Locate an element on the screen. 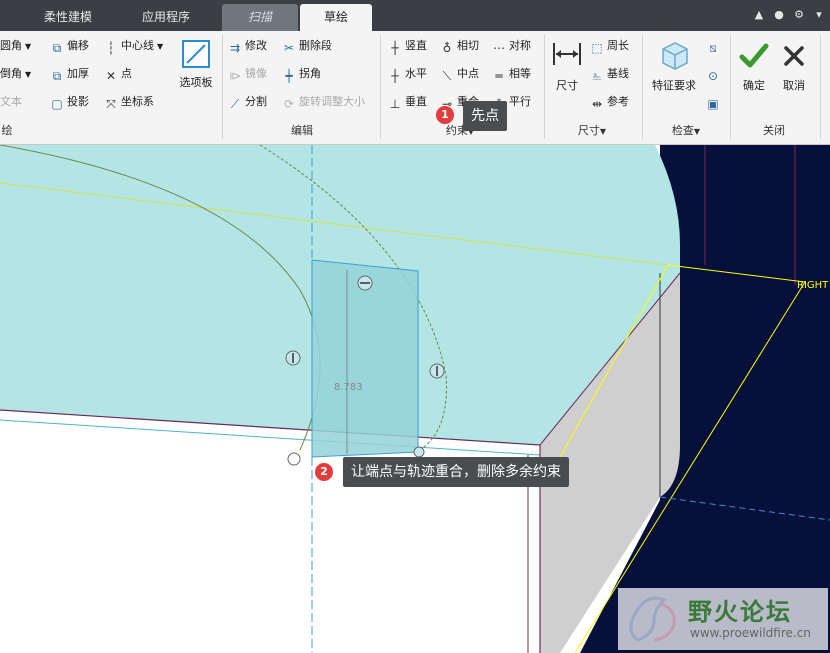 Image resolution: width=830 pixels, height=653 pixels. close-group-label: 关闭 is located at coordinates (774, 130).